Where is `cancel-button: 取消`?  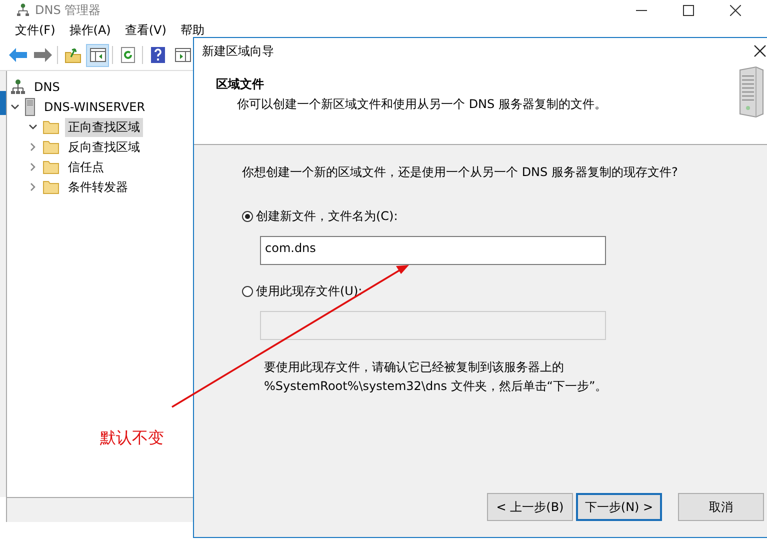
cancel-button: 取消 is located at coordinates (721, 507).